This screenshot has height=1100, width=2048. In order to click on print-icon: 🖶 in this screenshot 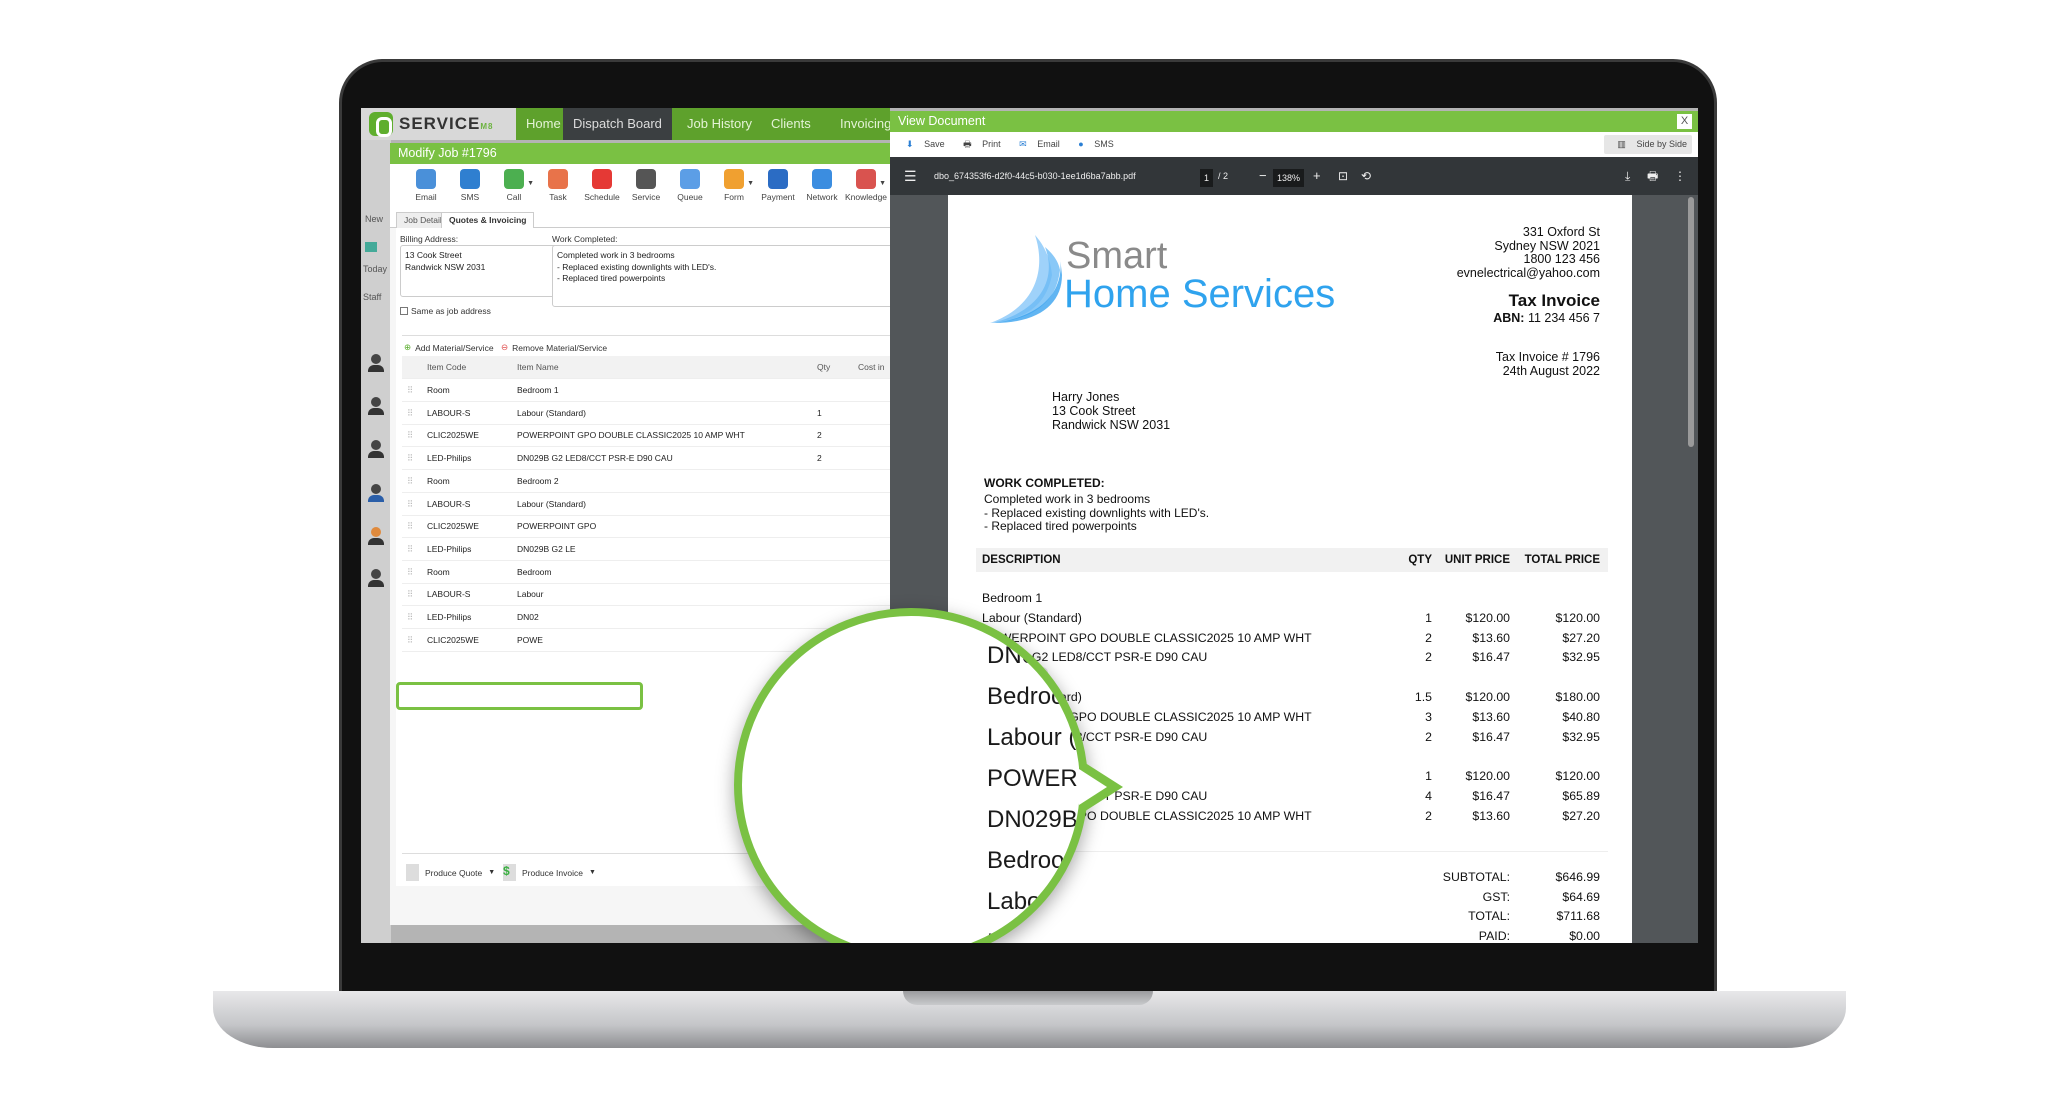, I will do `click(1652, 176)`.